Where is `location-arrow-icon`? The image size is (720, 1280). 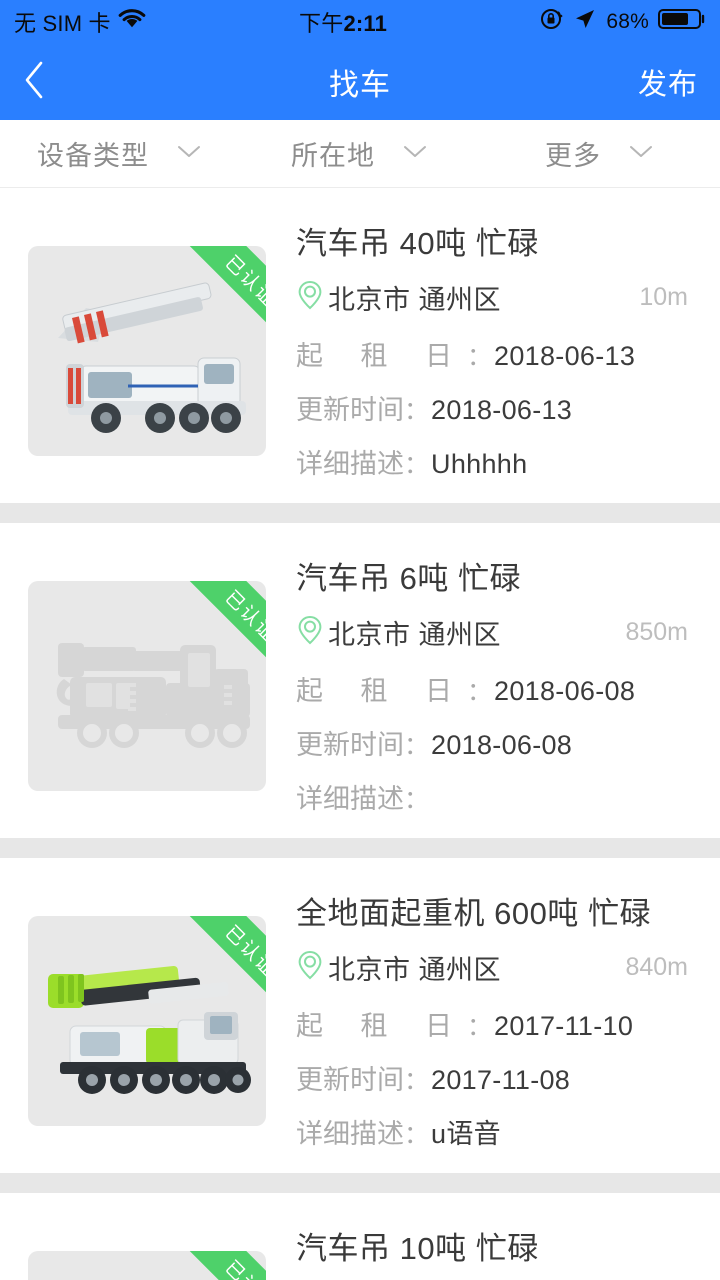 location-arrow-icon is located at coordinates (585, 22).